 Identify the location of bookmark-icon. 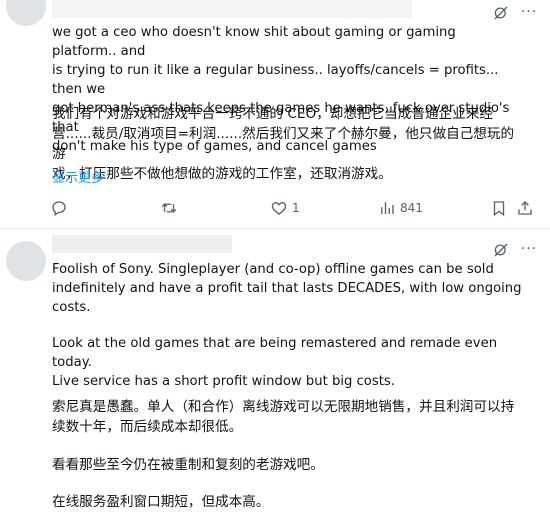
(499, 209).